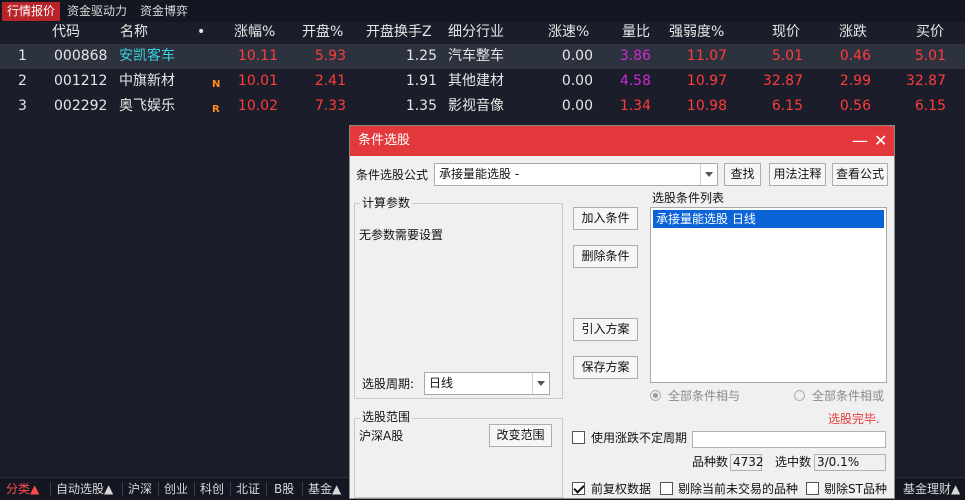 The width and height of the screenshot is (965, 500). I want to click on view-formula-button: 查看公式, so click(860, 174).